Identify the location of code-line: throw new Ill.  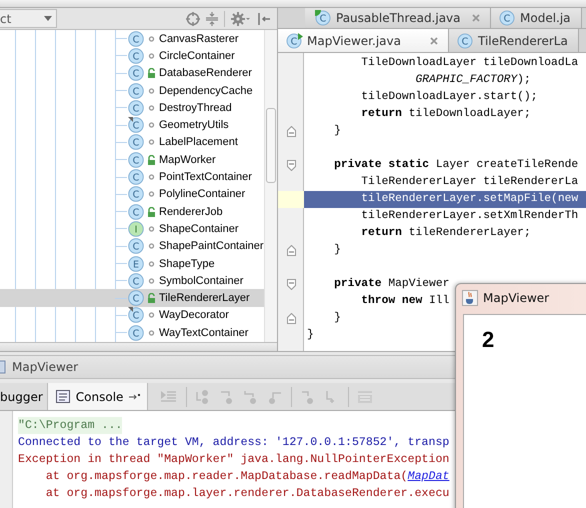
(405, 301).